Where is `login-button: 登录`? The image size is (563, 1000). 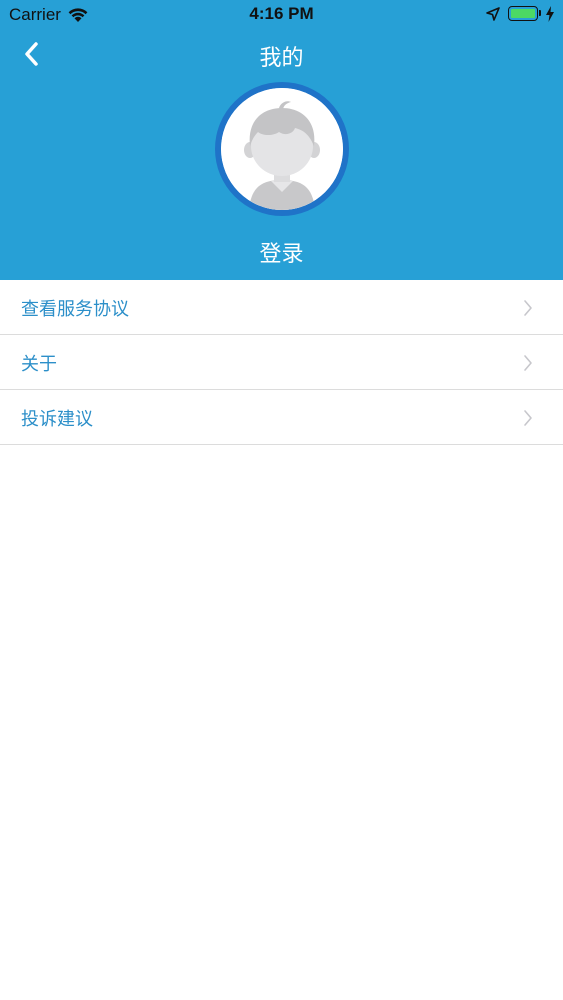
login-button: 登录 is located at coordinates (281, 252).